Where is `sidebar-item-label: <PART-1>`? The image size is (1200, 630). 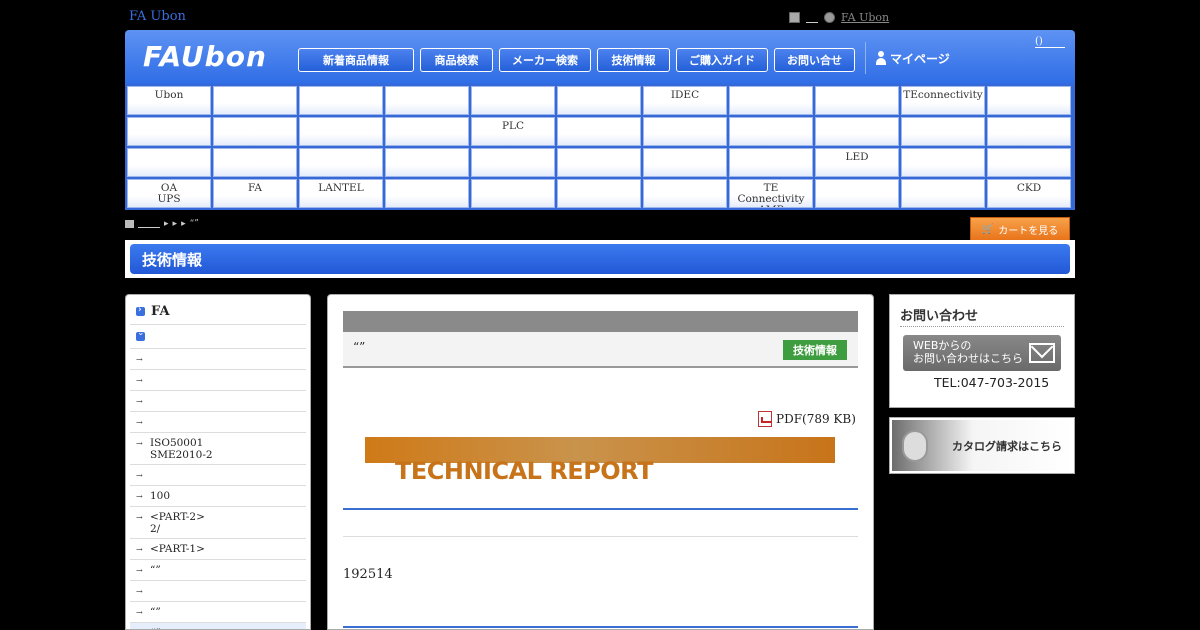
sidebar-item-label: <PART-1> is located at coordinates (177, 549).